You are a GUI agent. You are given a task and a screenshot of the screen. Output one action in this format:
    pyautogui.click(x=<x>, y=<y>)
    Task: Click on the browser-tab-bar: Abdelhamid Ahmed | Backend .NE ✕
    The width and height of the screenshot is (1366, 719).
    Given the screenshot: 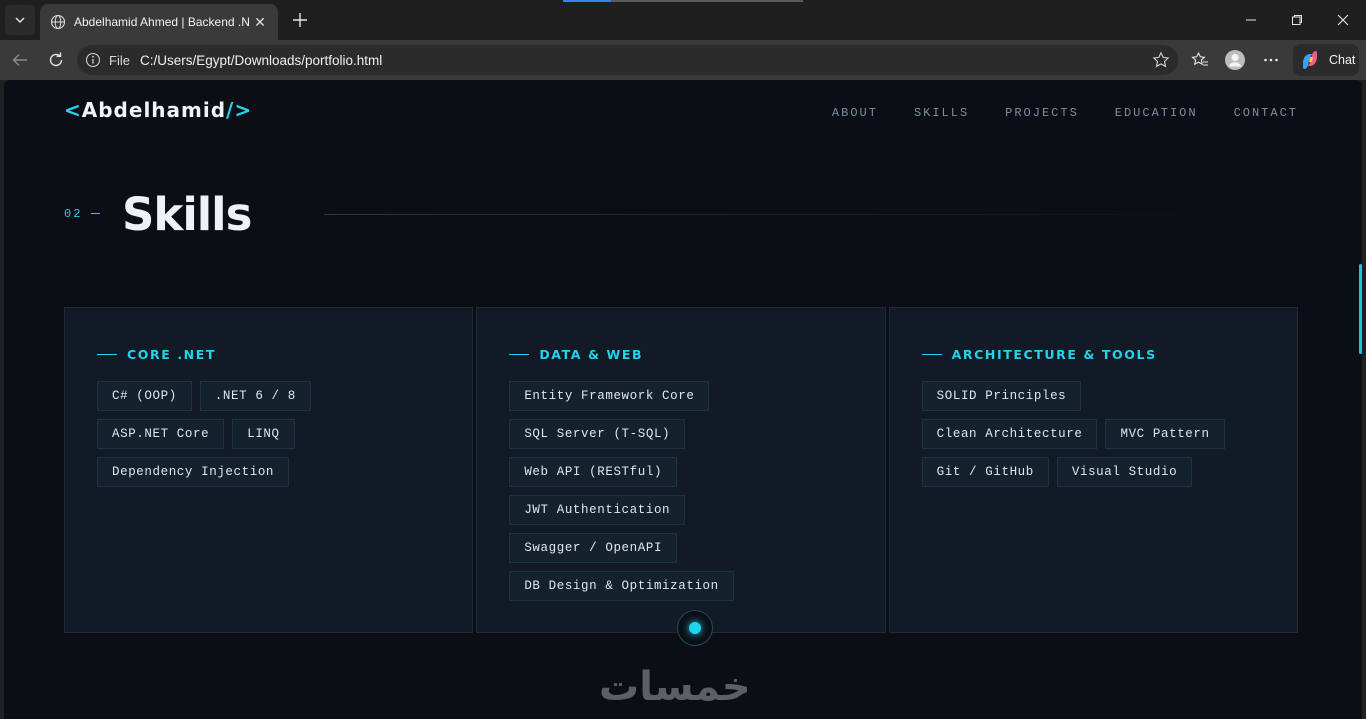 What is the action you would take?
    pyautogui.click(x=683, y=20)
    